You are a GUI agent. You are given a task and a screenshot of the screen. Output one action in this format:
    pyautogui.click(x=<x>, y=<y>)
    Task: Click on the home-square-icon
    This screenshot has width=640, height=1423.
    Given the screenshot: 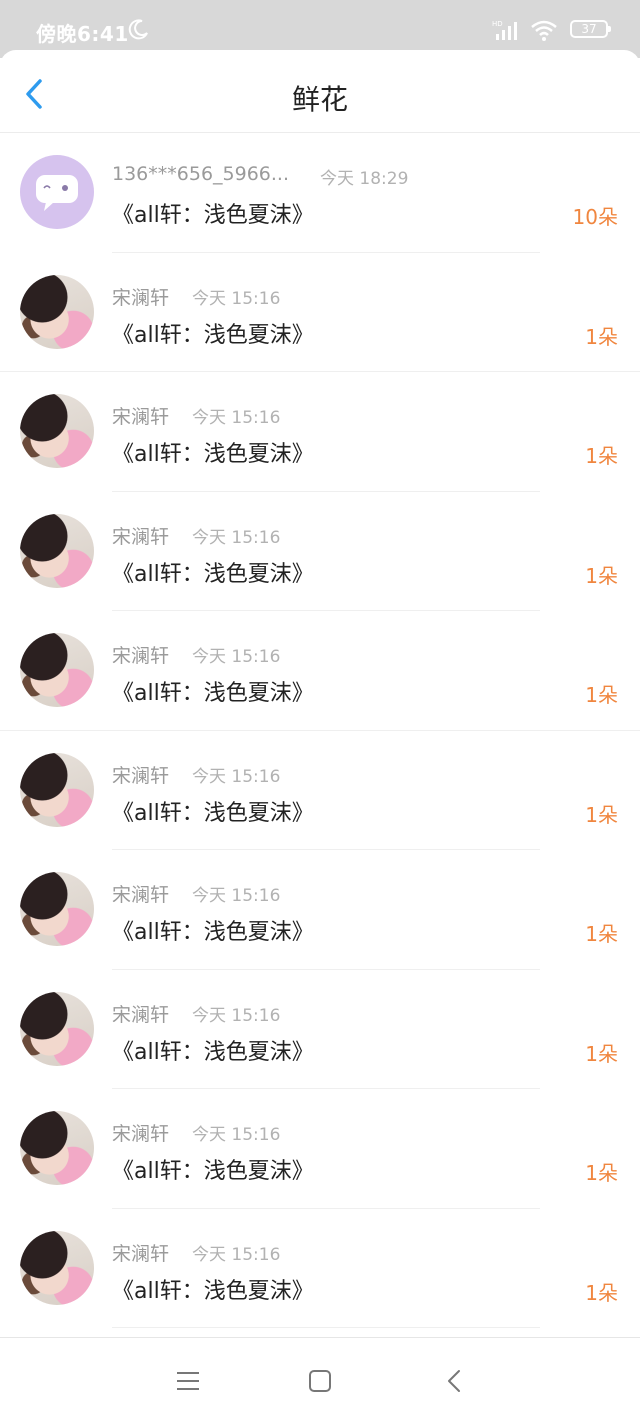 What is the action you would take?
    pyautogui.click(x=320, y=1381)
    